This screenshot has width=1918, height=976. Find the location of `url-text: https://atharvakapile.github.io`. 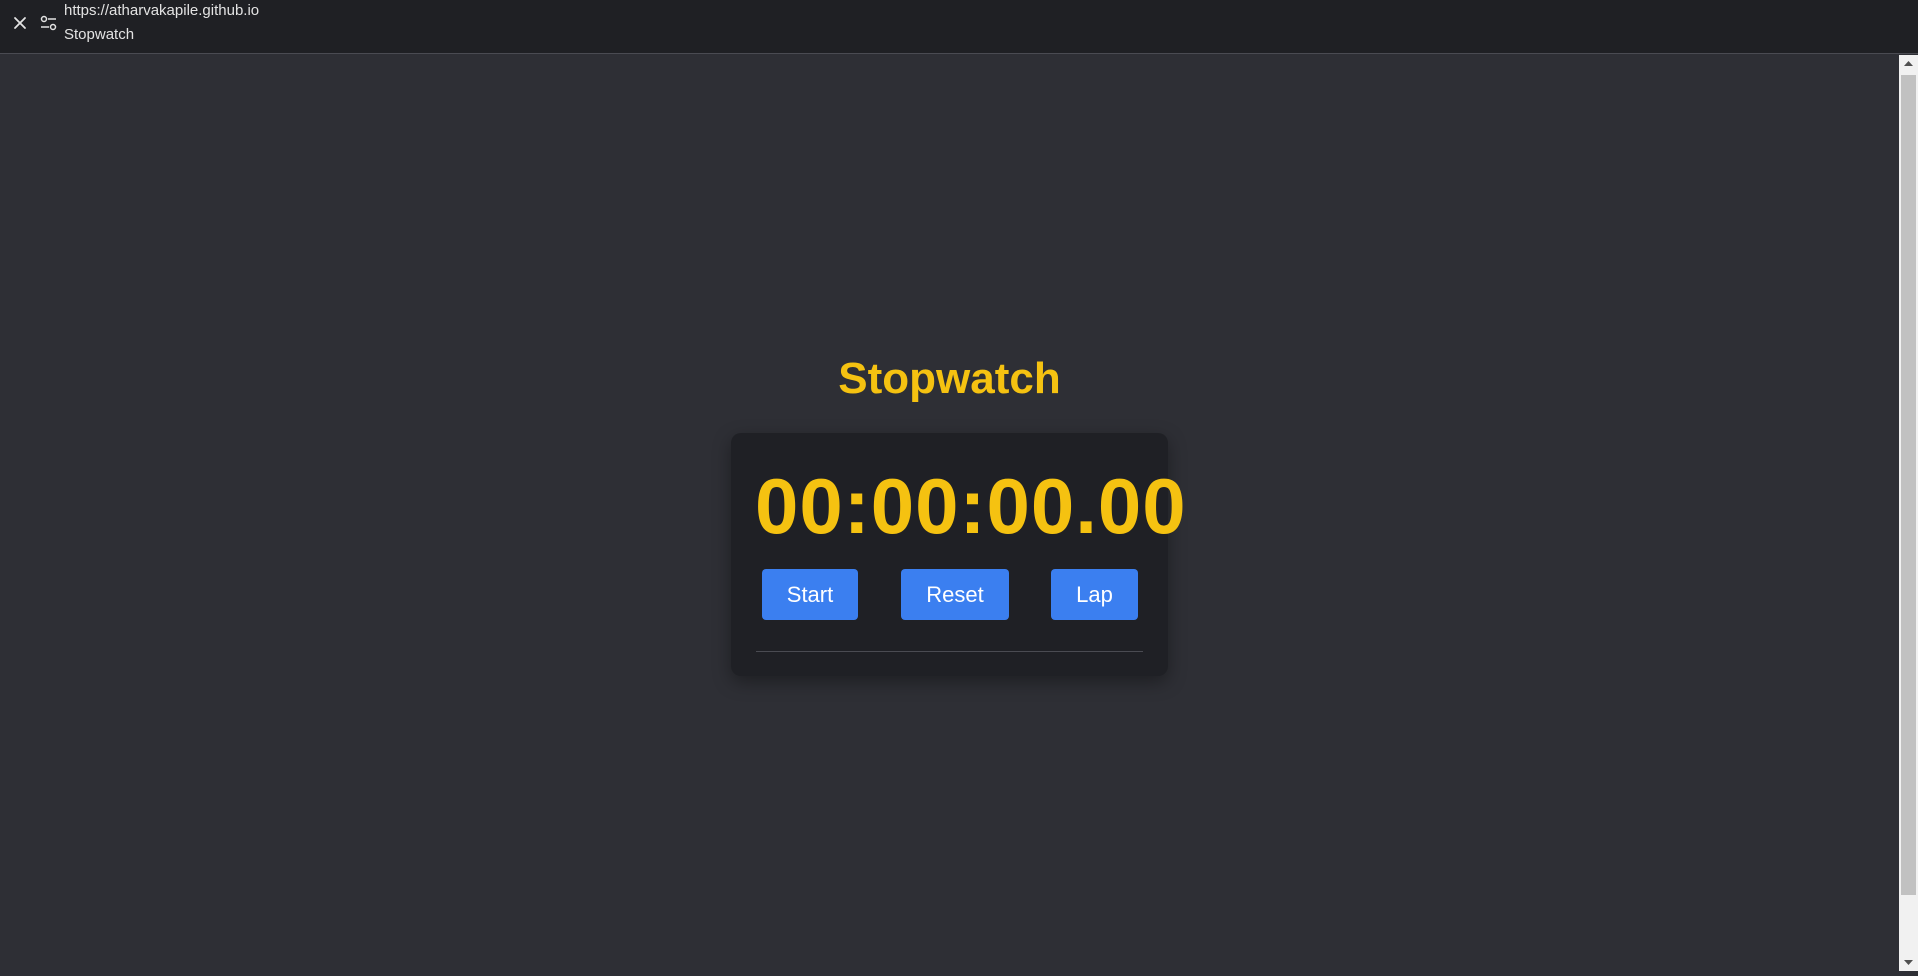

url-text: https://atharvakapile.github.io is located at coordinates (161, 10).